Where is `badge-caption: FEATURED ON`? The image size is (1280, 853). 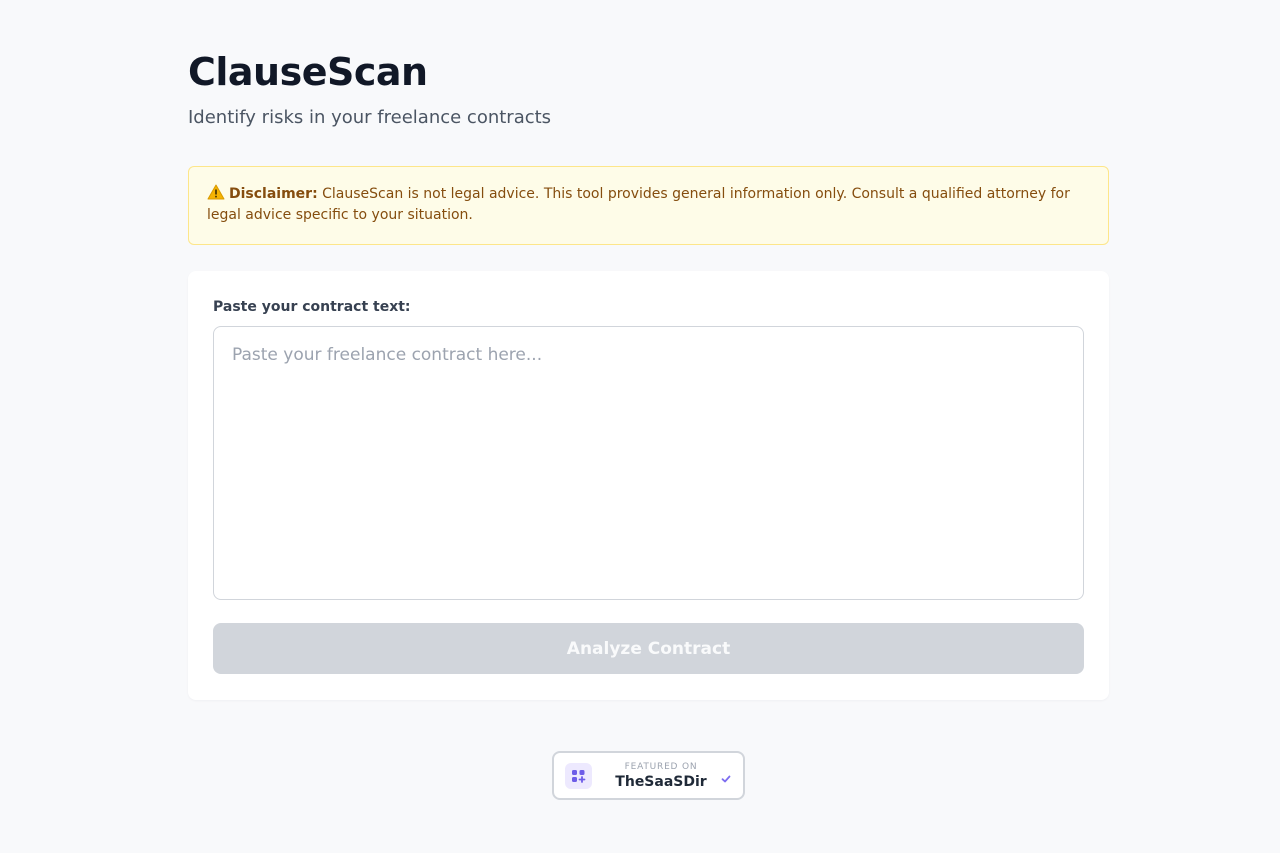
badge-caption: FEATURED ON is located at coordinates (661, 767).